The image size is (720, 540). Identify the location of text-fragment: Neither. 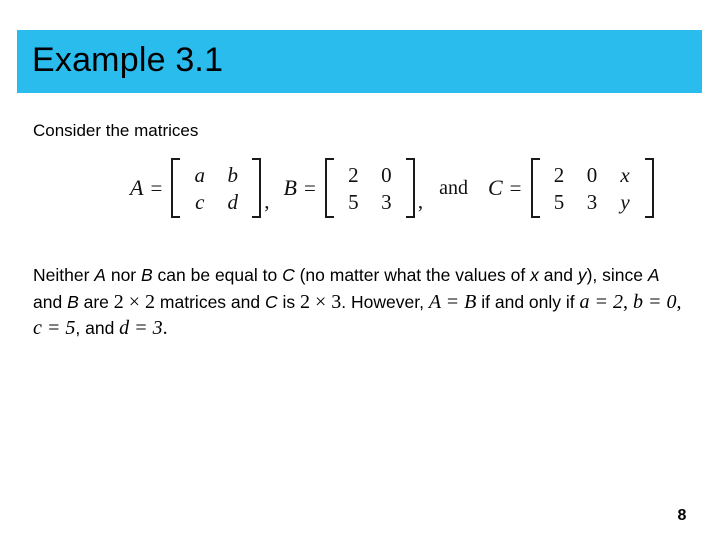
(64, 275).